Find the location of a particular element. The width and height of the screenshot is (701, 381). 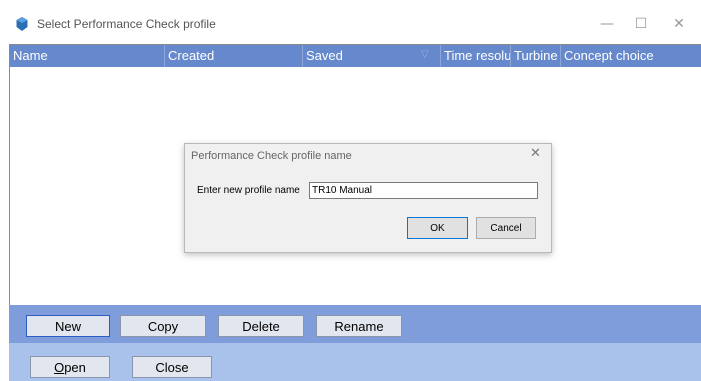

close-icon: ✕ is located at coordinates (679, 24).